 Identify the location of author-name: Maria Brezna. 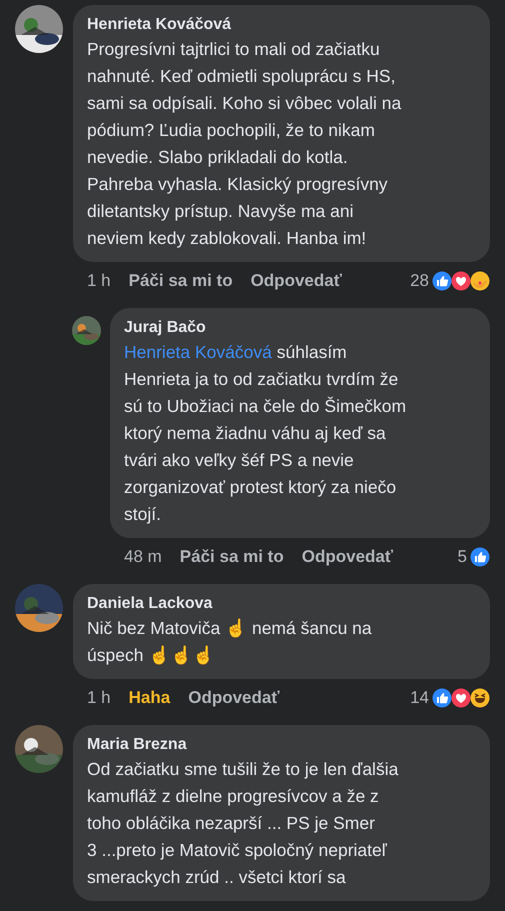
(137, 745).